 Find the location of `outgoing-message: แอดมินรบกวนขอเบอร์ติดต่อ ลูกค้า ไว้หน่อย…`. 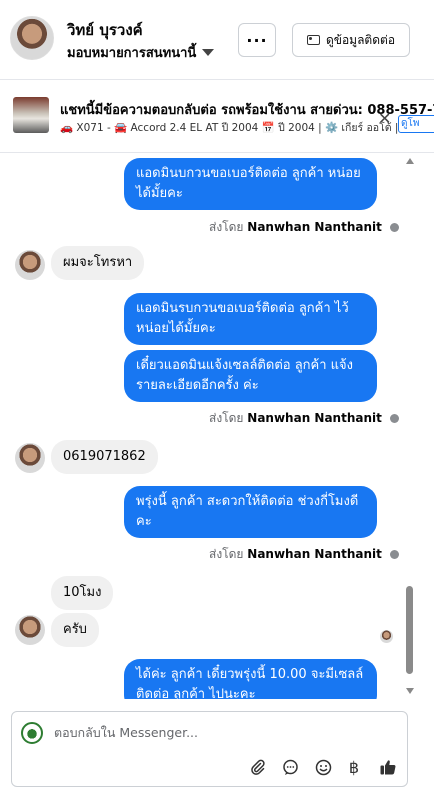

outgoing-message: แอดมินรบกวนขอเบอร์ติดต่อ ลูกค้า ไว้หน่อย… is located at coordinates (250, 319).